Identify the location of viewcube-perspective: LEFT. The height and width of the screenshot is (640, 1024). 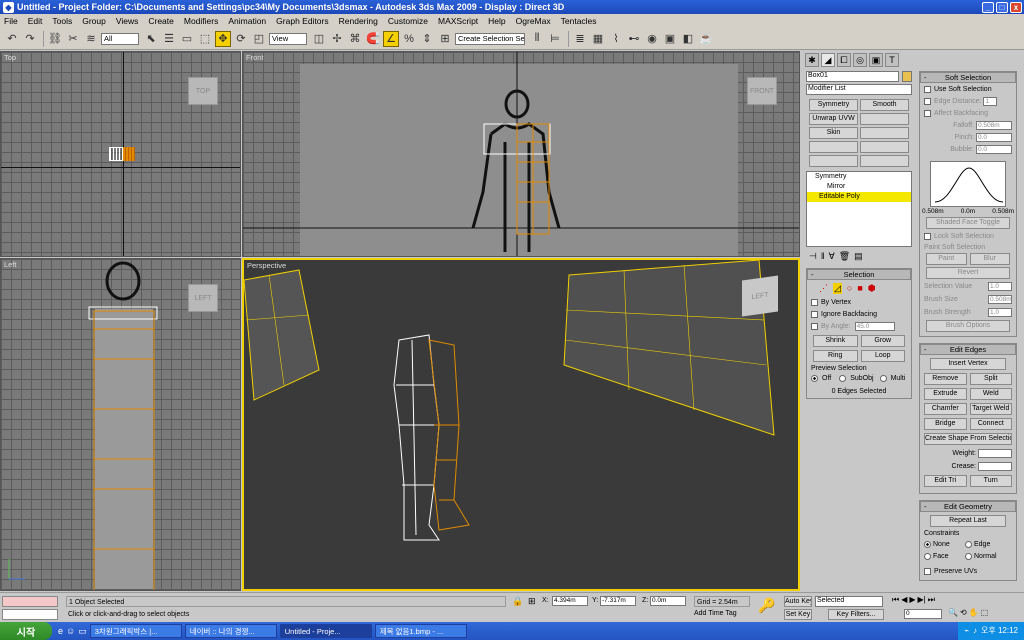
(760, 296).